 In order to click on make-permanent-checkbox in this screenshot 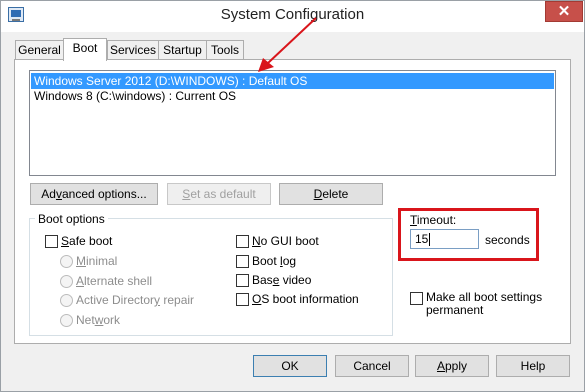, I will do `click(416, 298)`.